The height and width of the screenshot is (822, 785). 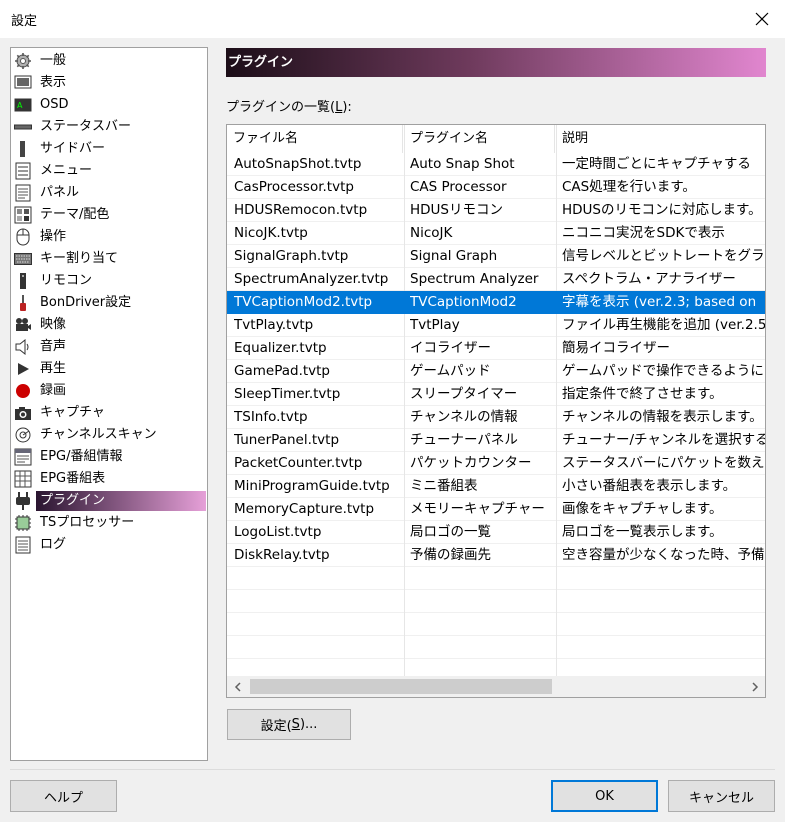 What do you see at coordinates (110, 479) in the screenshot?
I see `sidebar-item: EPG番組表` at bounding box center [110, 479].